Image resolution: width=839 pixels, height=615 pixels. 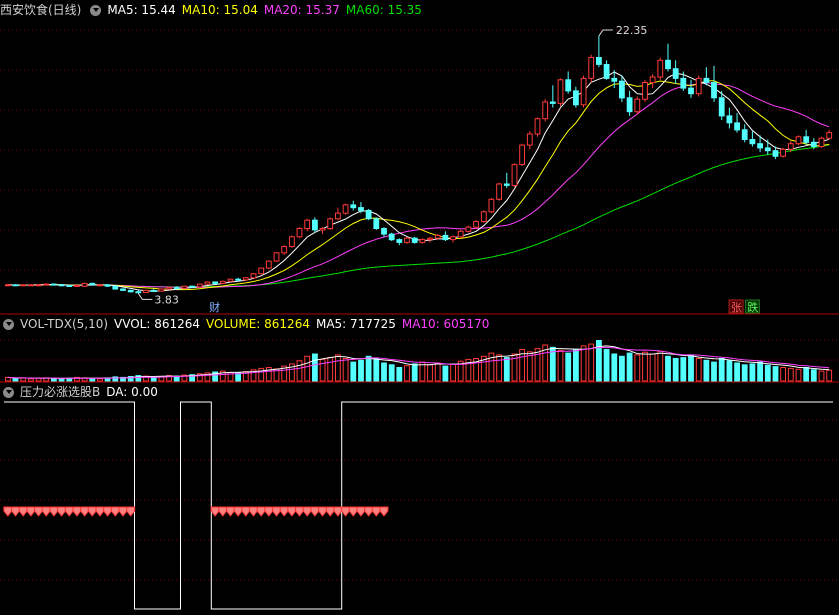 I want to click on ma20-legend: MA20: 15.37, so click(x=301, y=10).